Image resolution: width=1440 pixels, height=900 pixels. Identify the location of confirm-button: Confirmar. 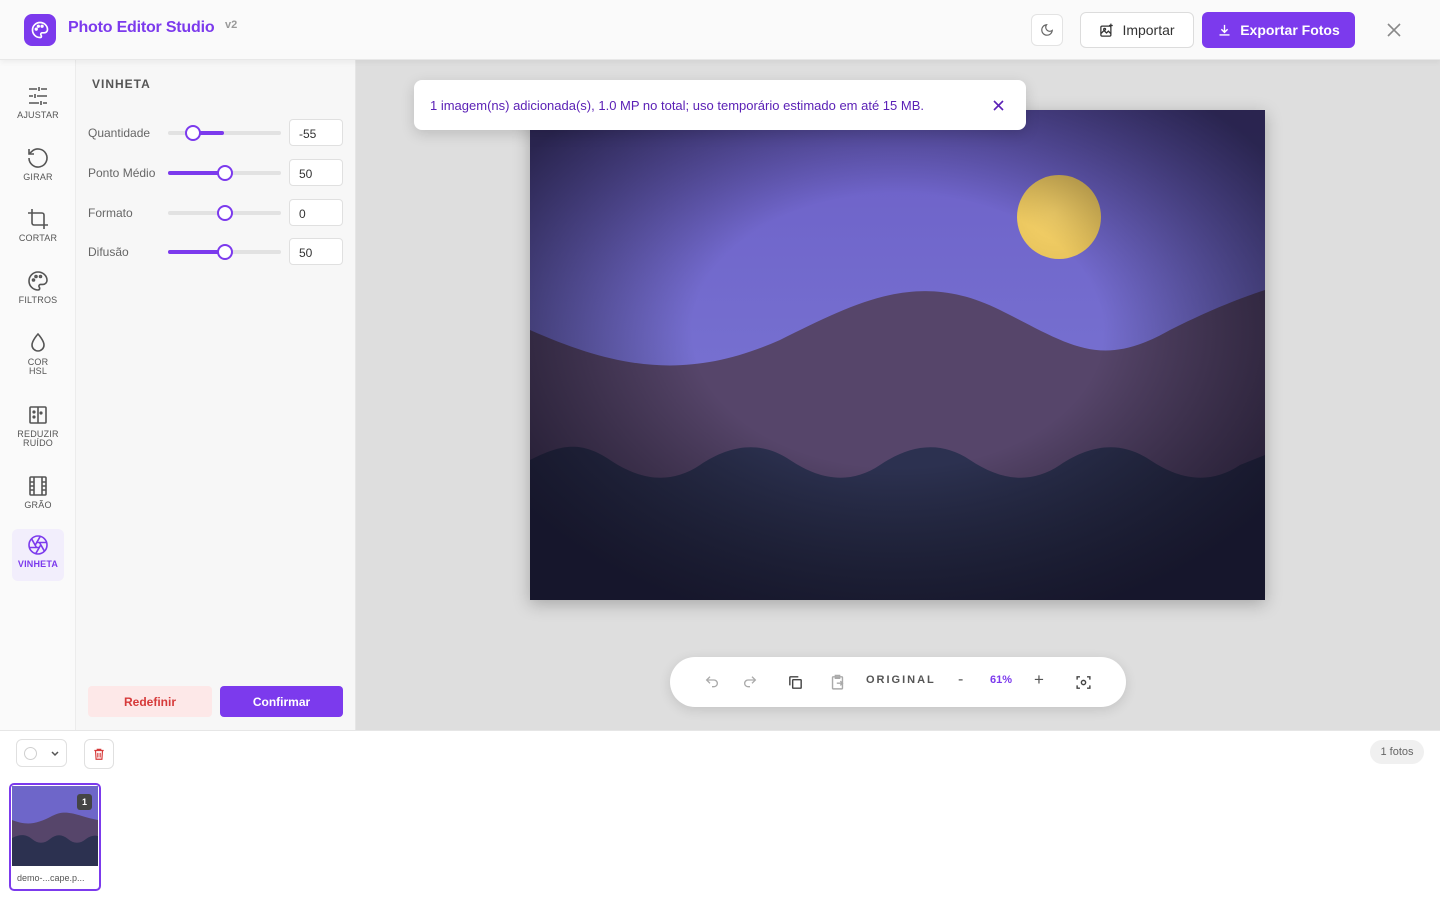
(281, 701).